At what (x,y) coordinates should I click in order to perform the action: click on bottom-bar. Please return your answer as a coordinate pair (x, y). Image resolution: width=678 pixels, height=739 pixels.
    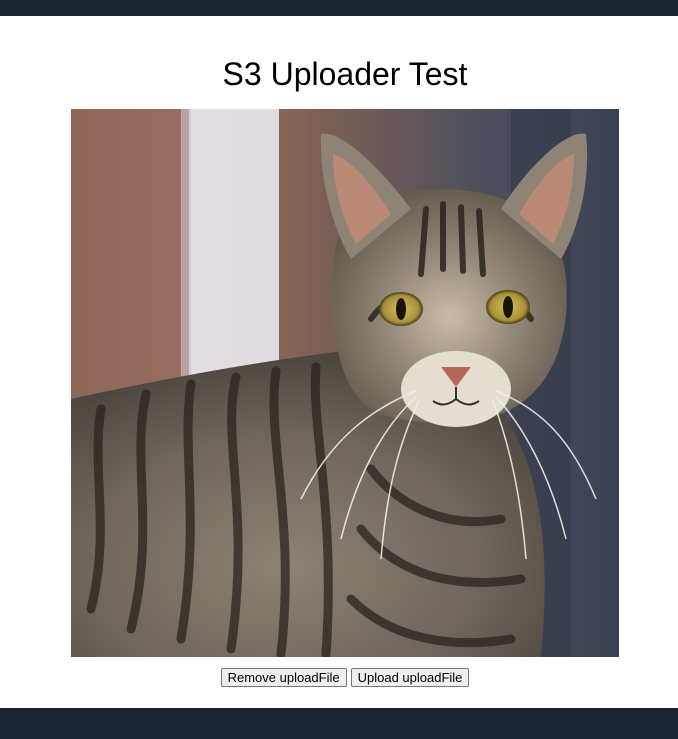
    Looking at the image, I should click on (339, 723).